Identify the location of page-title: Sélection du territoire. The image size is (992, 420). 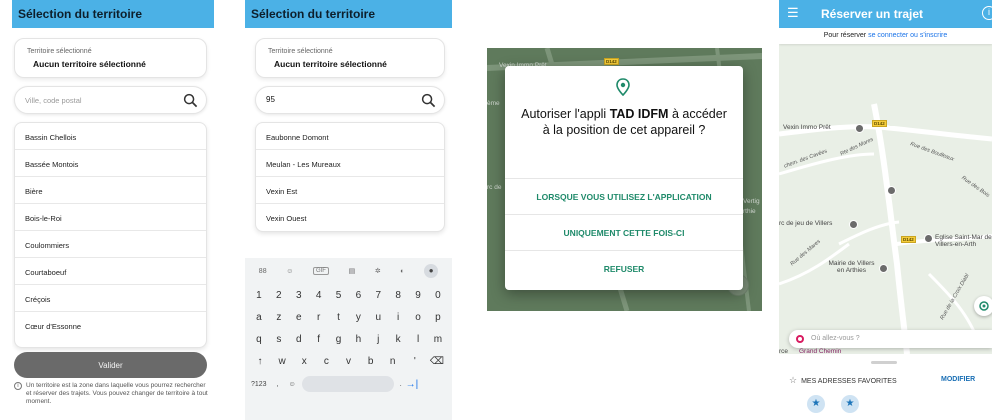
(80, 14).